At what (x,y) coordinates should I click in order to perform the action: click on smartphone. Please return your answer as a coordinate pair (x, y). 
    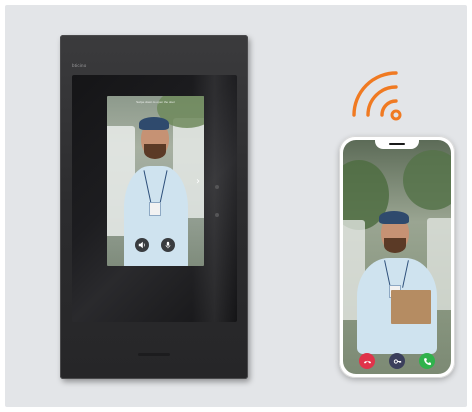
    Looking at the image, I should click on (397, 257).